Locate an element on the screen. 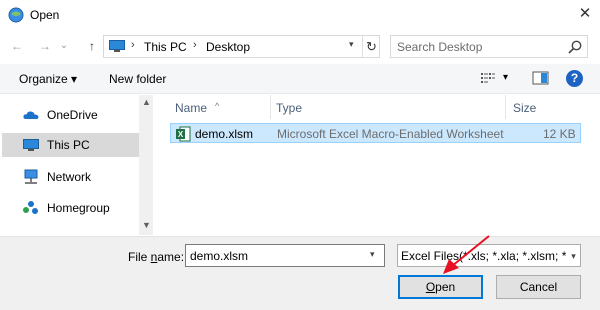 This screenshot has width=600, height=310. preview-pane-icon is located at coordinates (540, 78).